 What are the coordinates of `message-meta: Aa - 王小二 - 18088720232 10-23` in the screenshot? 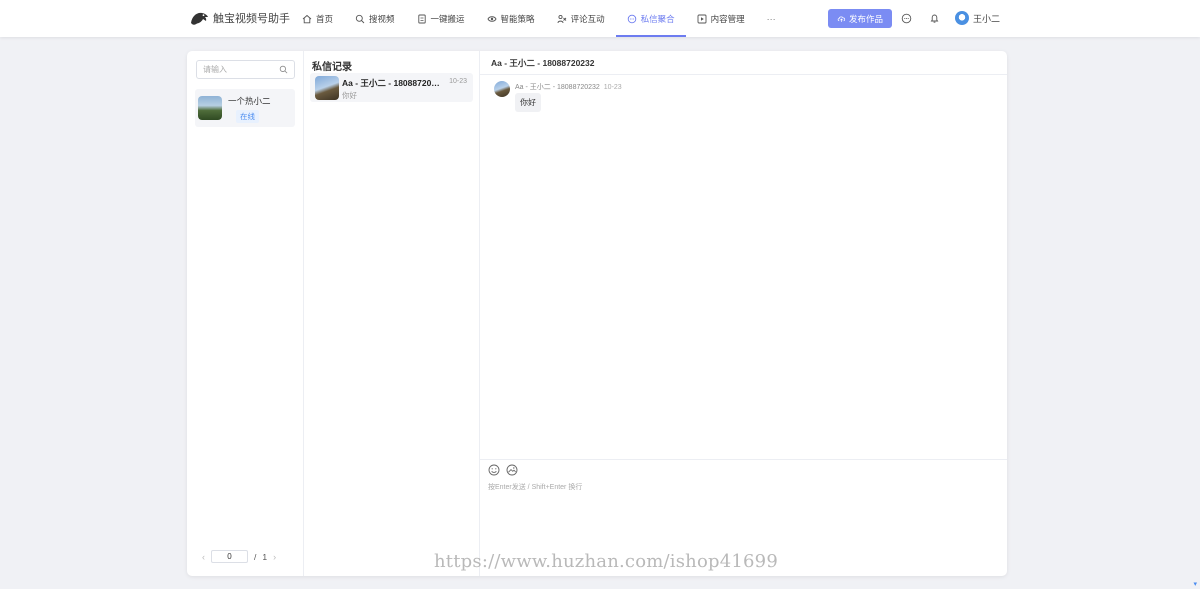 It's located at (568, 87).